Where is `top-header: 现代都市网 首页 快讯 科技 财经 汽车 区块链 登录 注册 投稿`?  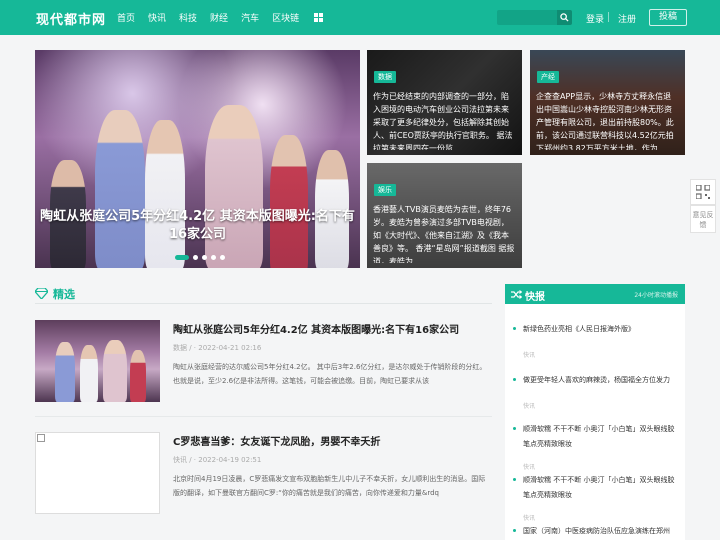 top-header: 现代都市网 首页 快讯 科技 财经 汽车 区块链 登录 注册 投稿 is located at coordinates (360, 17).